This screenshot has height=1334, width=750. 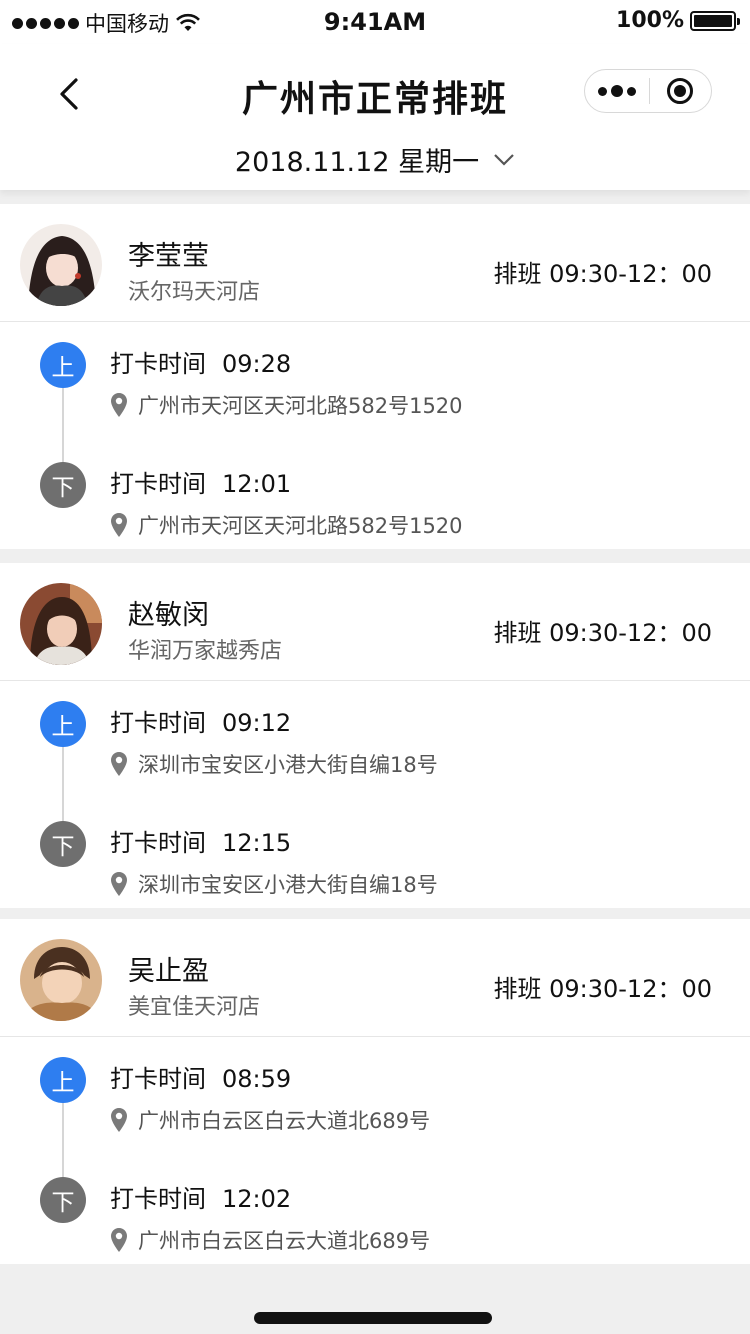 What do you see at coordinates (715, 20) in the screenshot?
I see `battery-icon` at bounding box center [715, 20].